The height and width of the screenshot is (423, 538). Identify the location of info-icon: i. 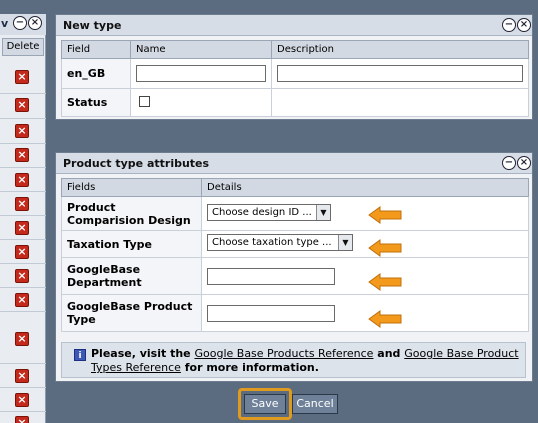
(80, 355).